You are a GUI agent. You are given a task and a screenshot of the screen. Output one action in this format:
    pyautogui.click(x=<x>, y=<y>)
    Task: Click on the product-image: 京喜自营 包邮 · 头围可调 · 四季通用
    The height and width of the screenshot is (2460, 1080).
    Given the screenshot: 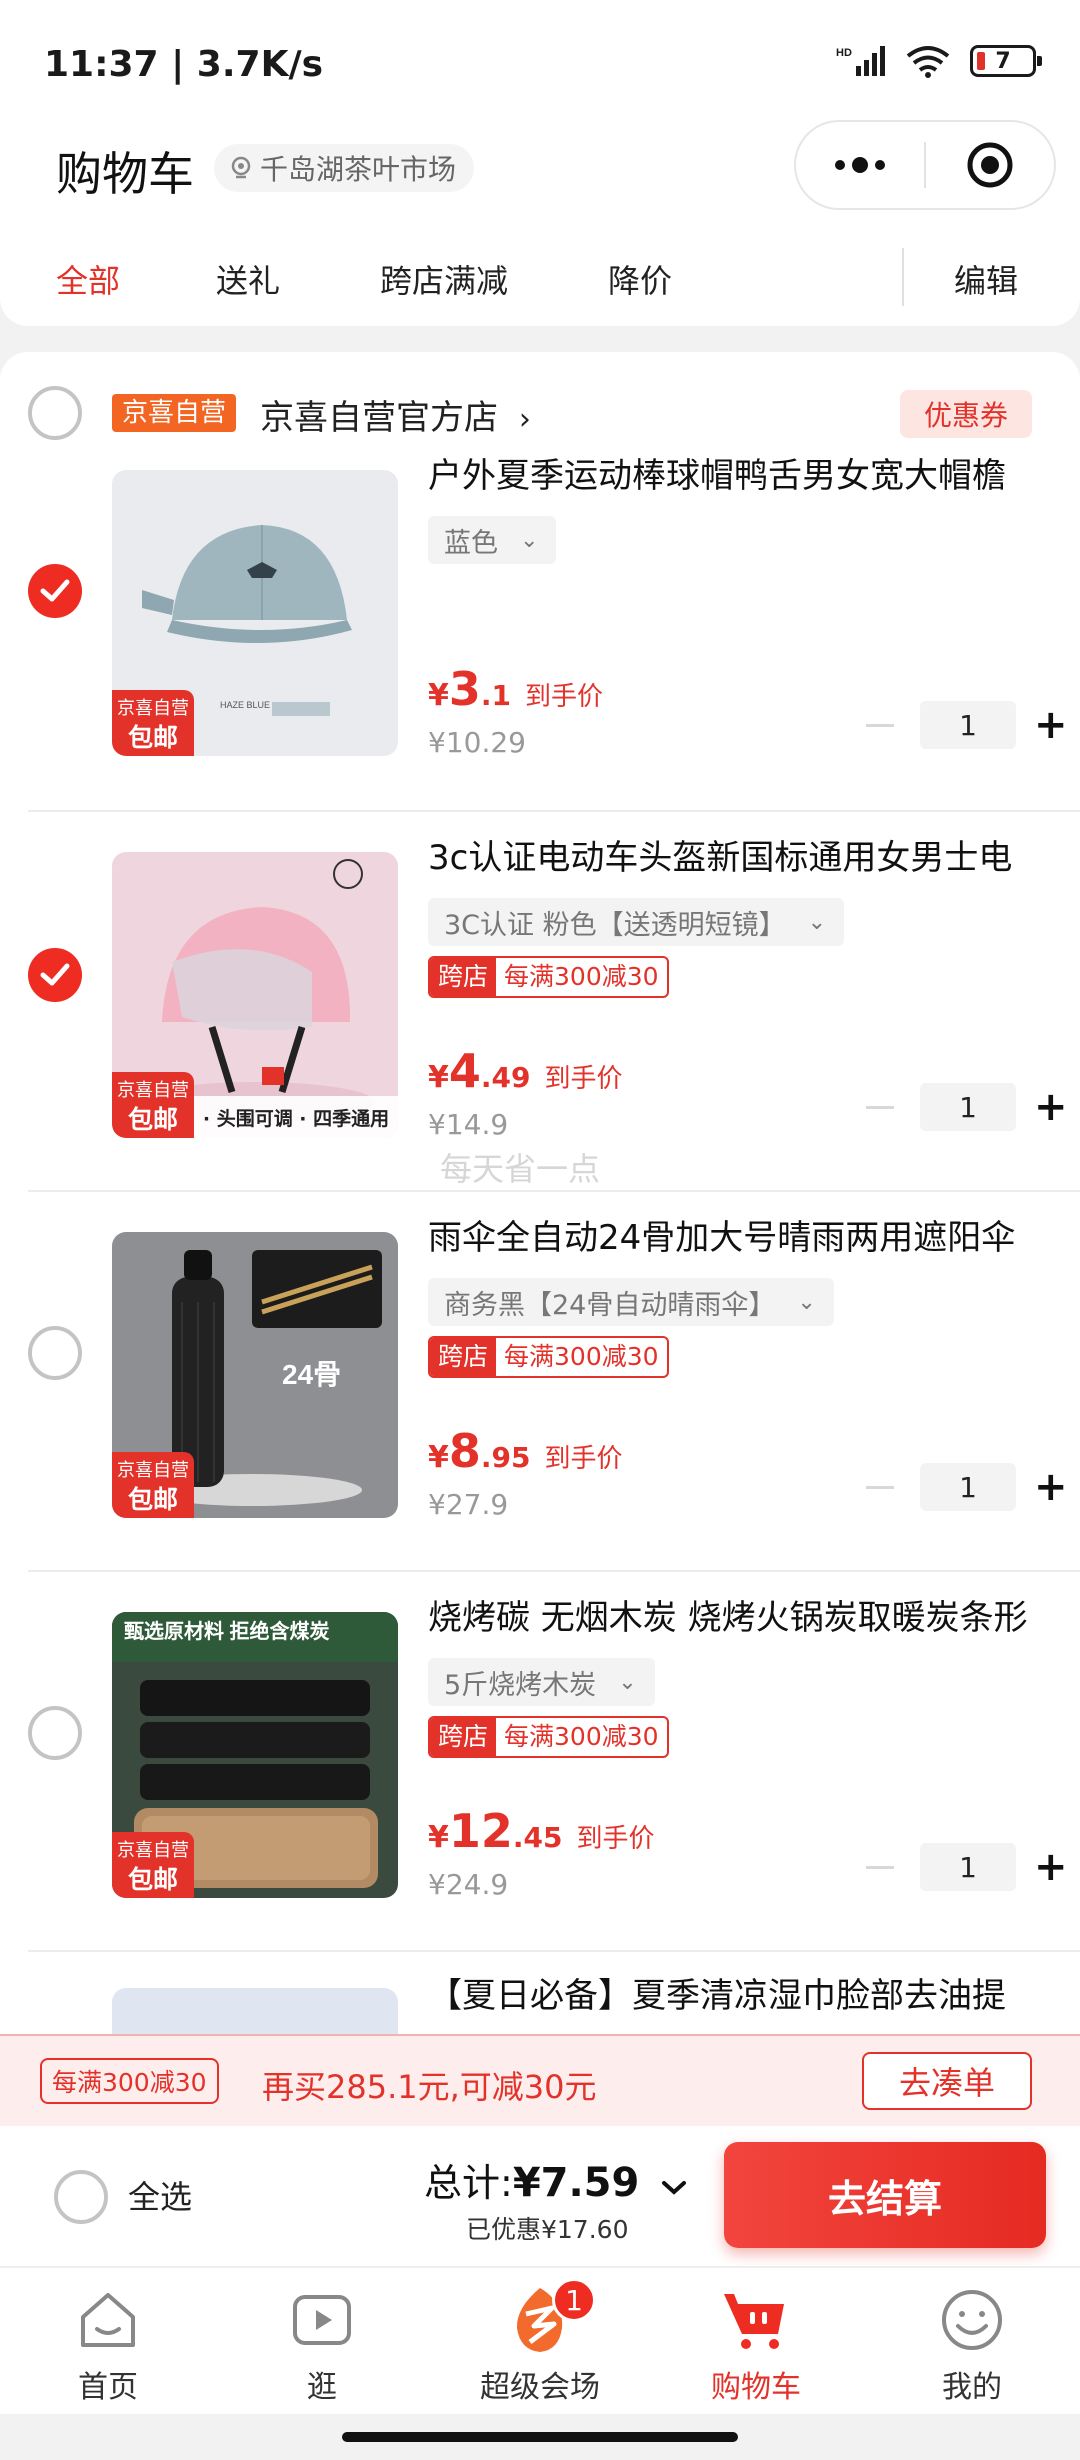 What is the action you would take?
    pyautogui.click(x=255, y=995)
    